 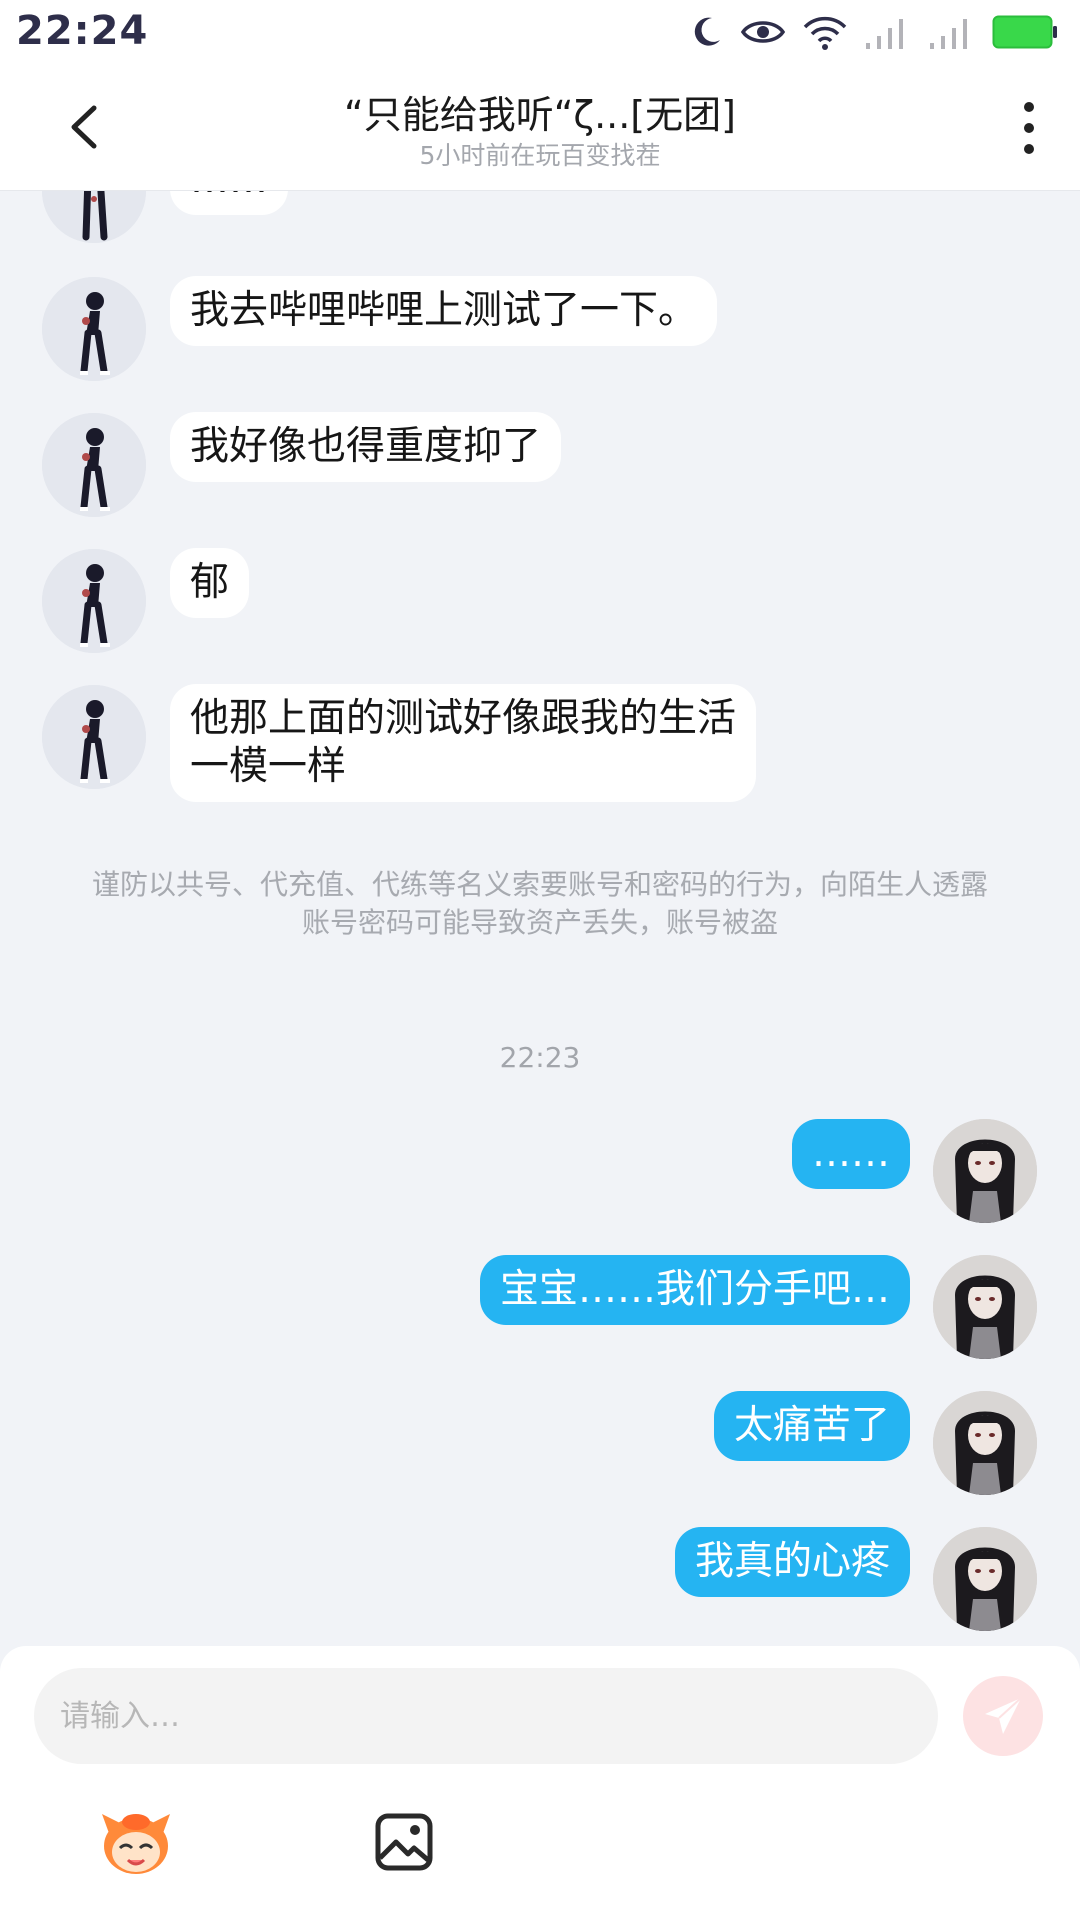 I want to click on status-bar: 22:24, so click(x=540, y=32).